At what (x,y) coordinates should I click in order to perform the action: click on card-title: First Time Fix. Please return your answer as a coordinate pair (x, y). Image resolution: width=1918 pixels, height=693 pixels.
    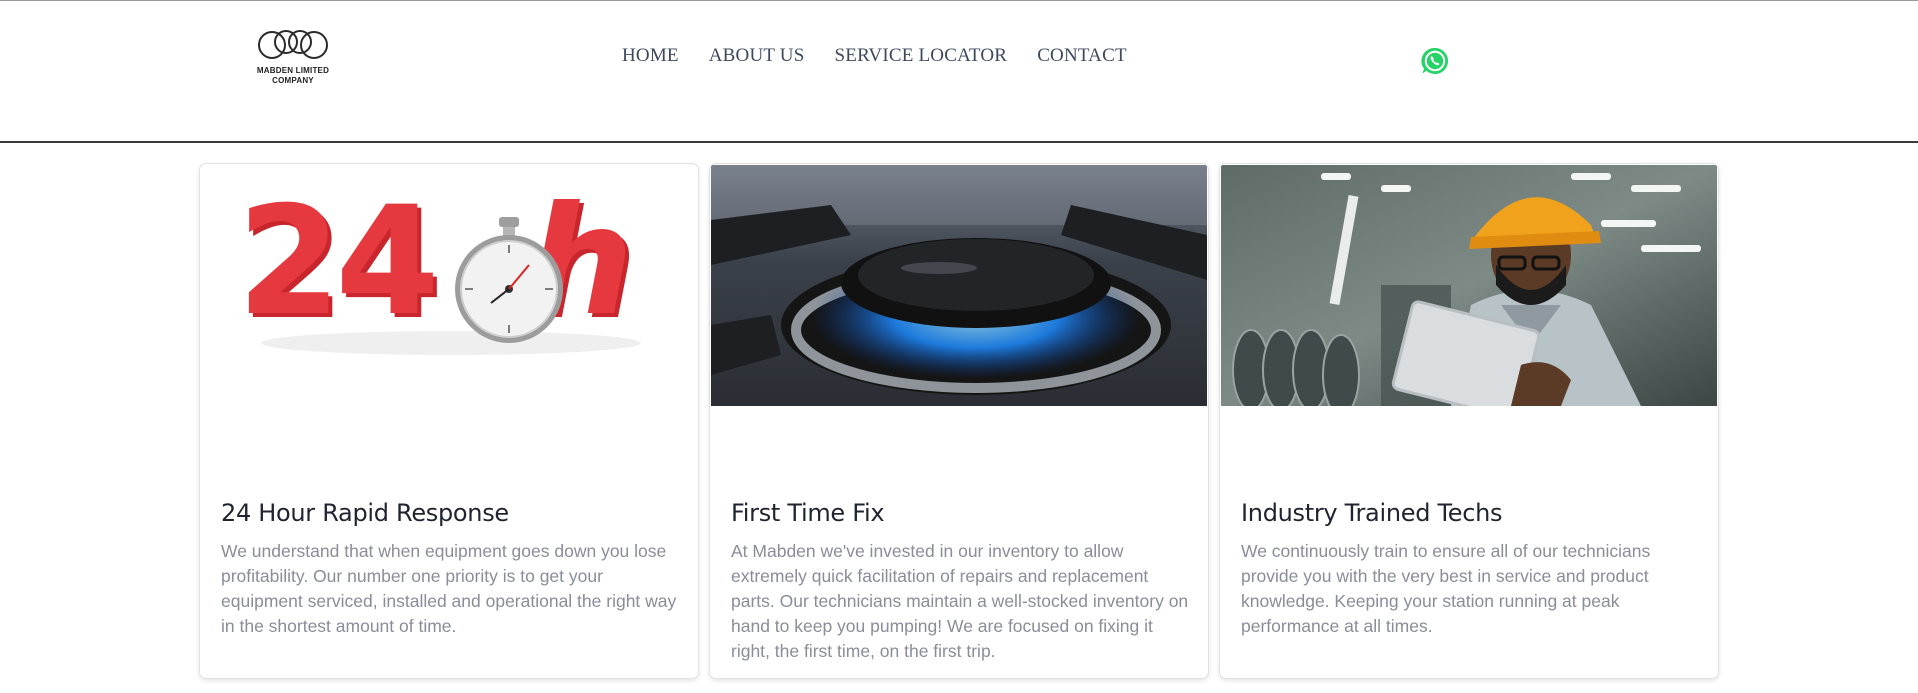
    Looking at the image, I should click on (808, 513).